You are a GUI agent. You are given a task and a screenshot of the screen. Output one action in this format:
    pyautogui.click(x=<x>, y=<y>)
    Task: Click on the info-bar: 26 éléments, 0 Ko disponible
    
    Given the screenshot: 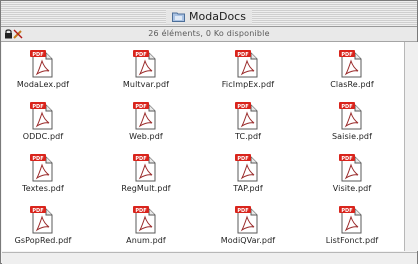 What is the action you would take?
    pyautogui.click(x=209, y=34)
    